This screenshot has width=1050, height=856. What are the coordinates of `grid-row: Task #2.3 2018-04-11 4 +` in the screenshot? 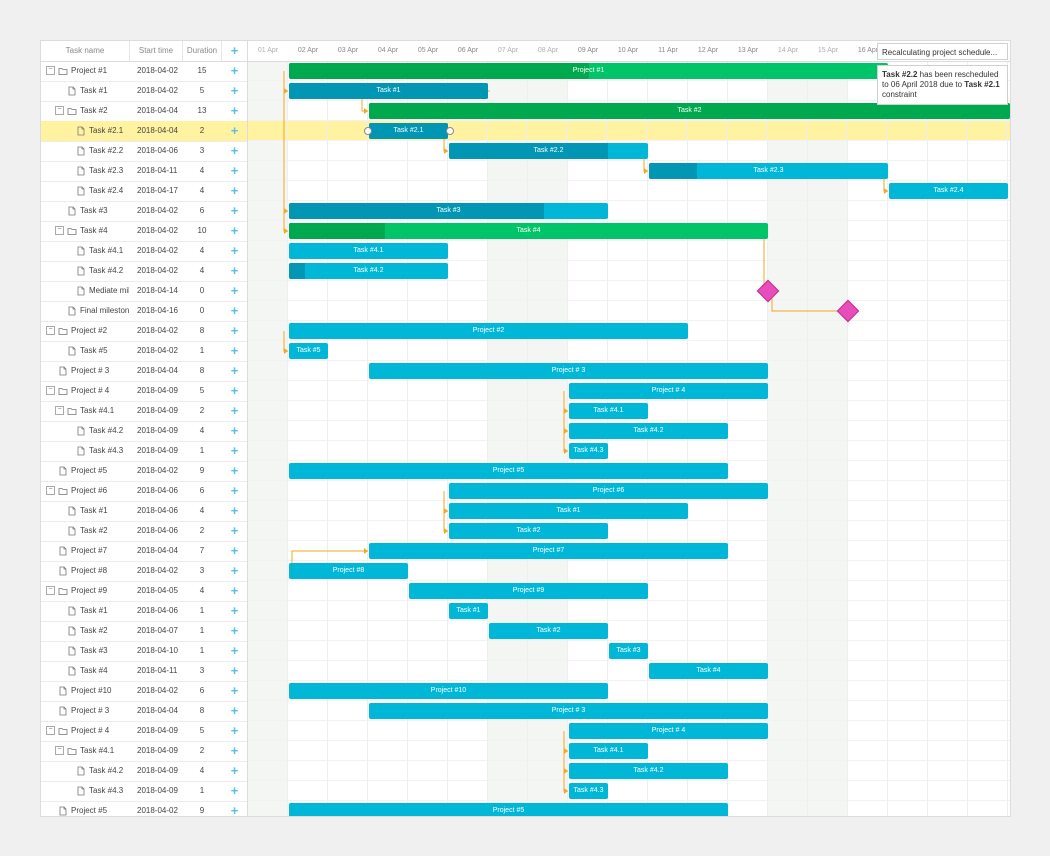 It's located at (144, 171).